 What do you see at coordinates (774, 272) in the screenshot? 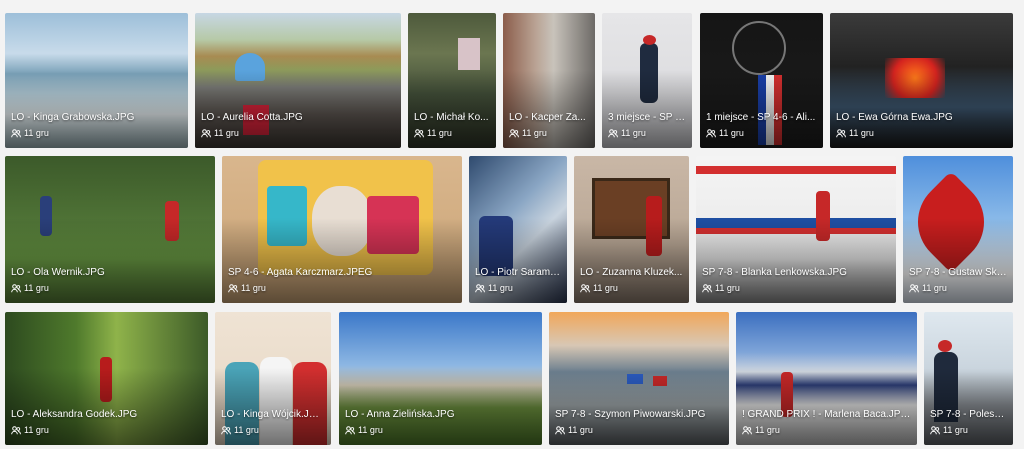
I see `photo-title: SP 7-8 - Blanka Lenkowska.JPG` at bounding box center [774, 272].